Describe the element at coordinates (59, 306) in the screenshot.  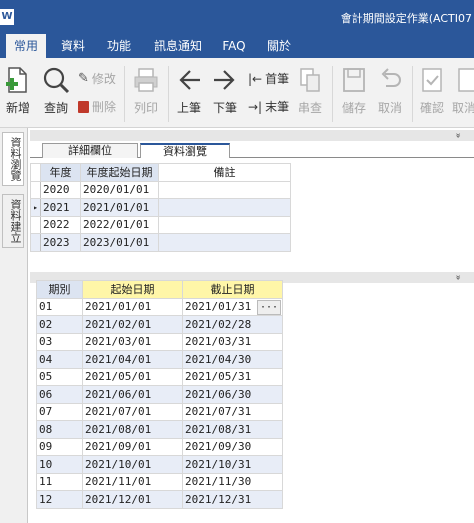
I see `cell-period: 01` at that location.